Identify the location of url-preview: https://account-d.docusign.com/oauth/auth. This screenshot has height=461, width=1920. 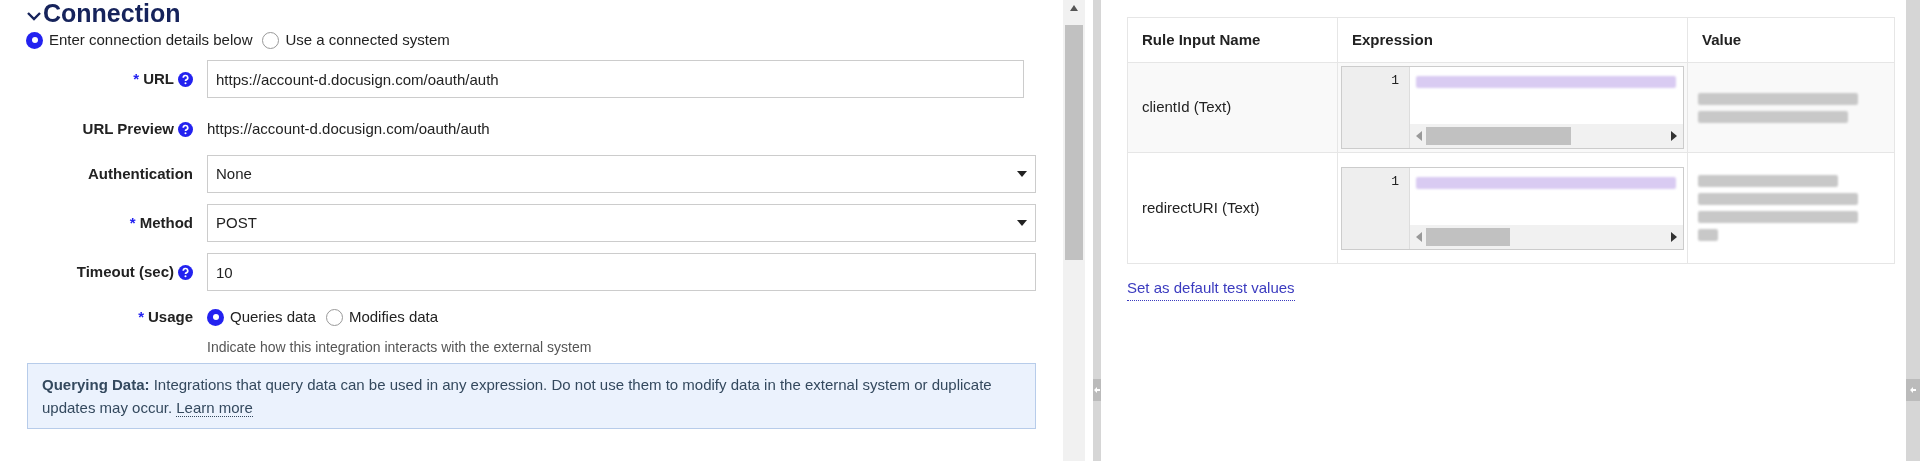
(348, 128).